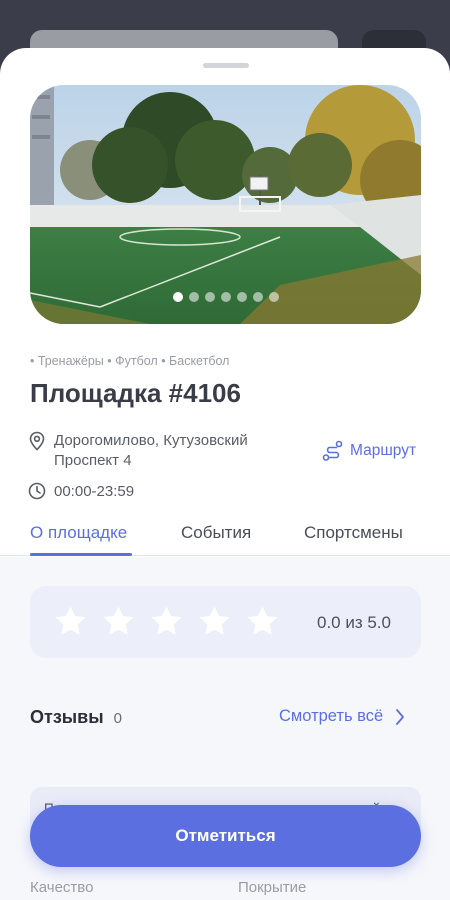 This screenshot has height=900, width=450. Describe the element at coordinates (67, 717) in the screenshot. I see `reviews-title: Отзывы` at that location.